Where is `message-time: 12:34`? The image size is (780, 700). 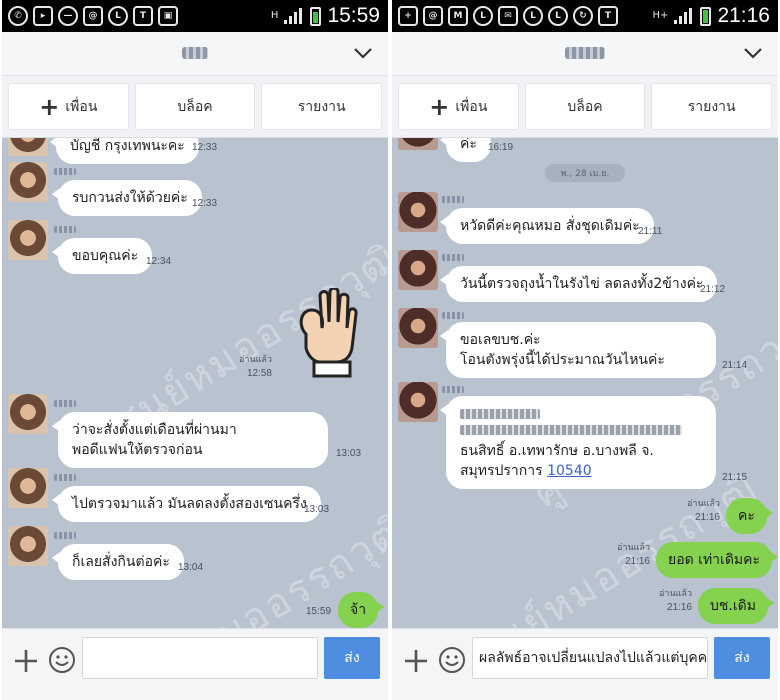 message-time: 12:34 is located at coordinates (159, 261).